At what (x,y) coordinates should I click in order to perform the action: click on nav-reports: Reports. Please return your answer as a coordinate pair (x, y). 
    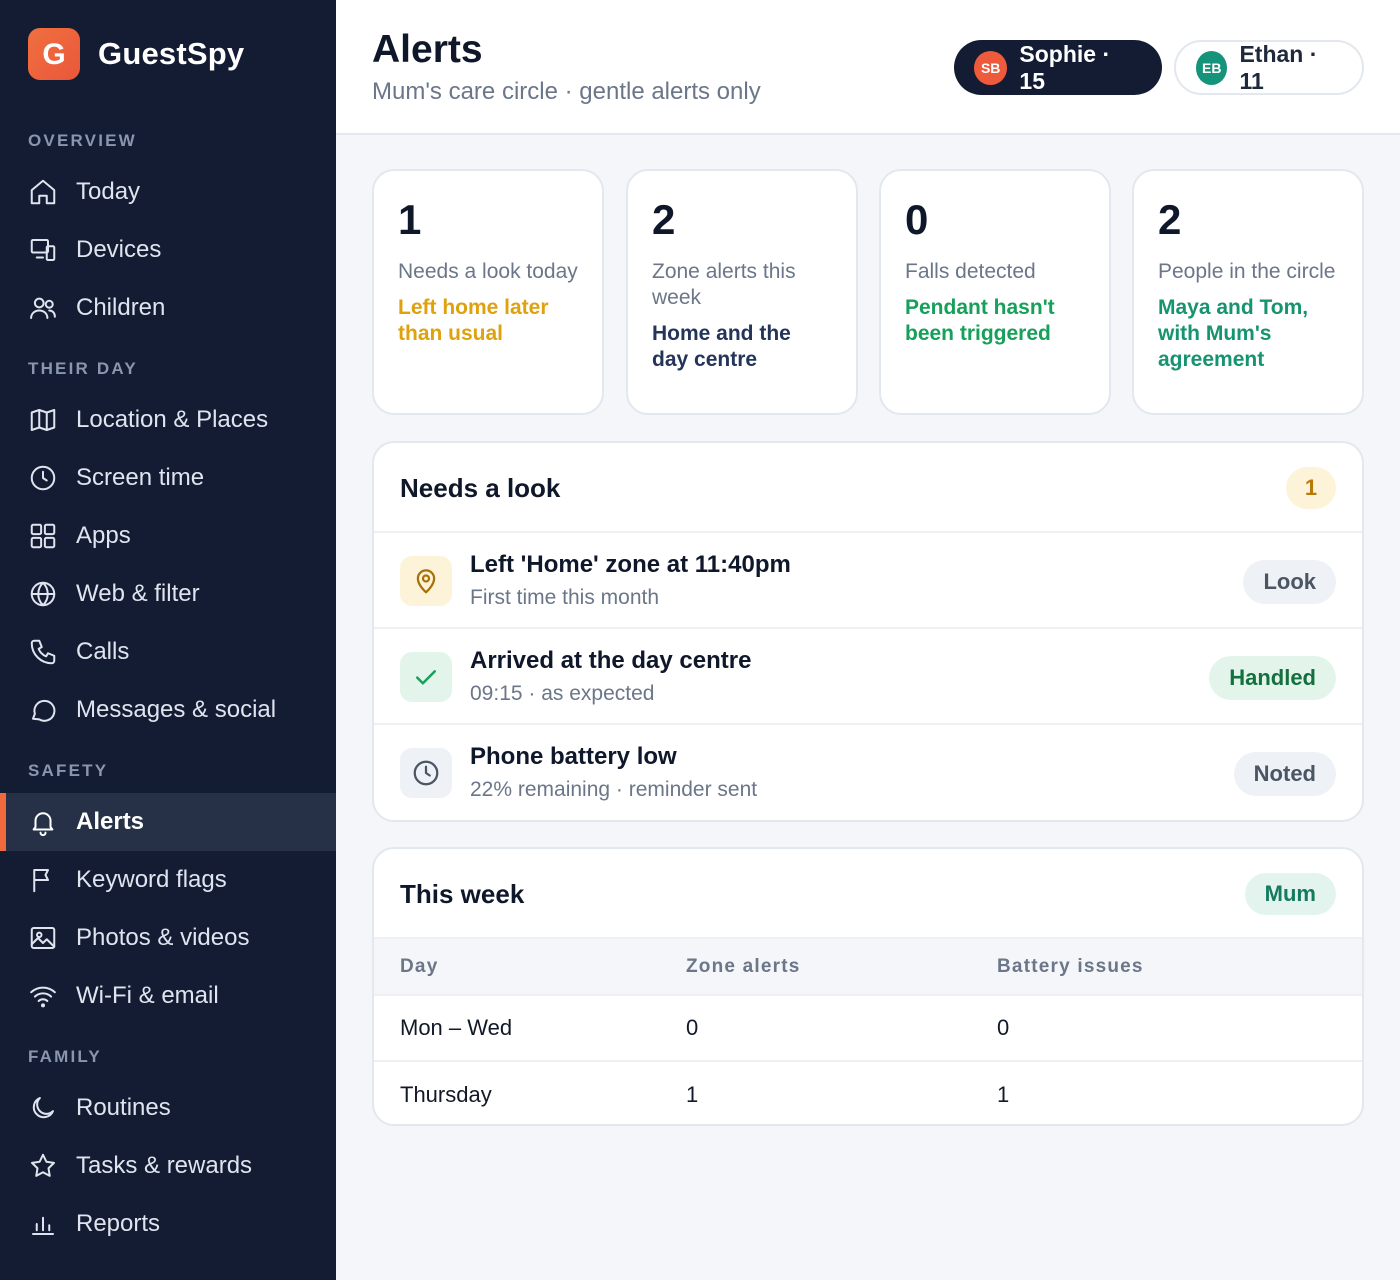
    Looking at the image, I should click on (168, 1224).